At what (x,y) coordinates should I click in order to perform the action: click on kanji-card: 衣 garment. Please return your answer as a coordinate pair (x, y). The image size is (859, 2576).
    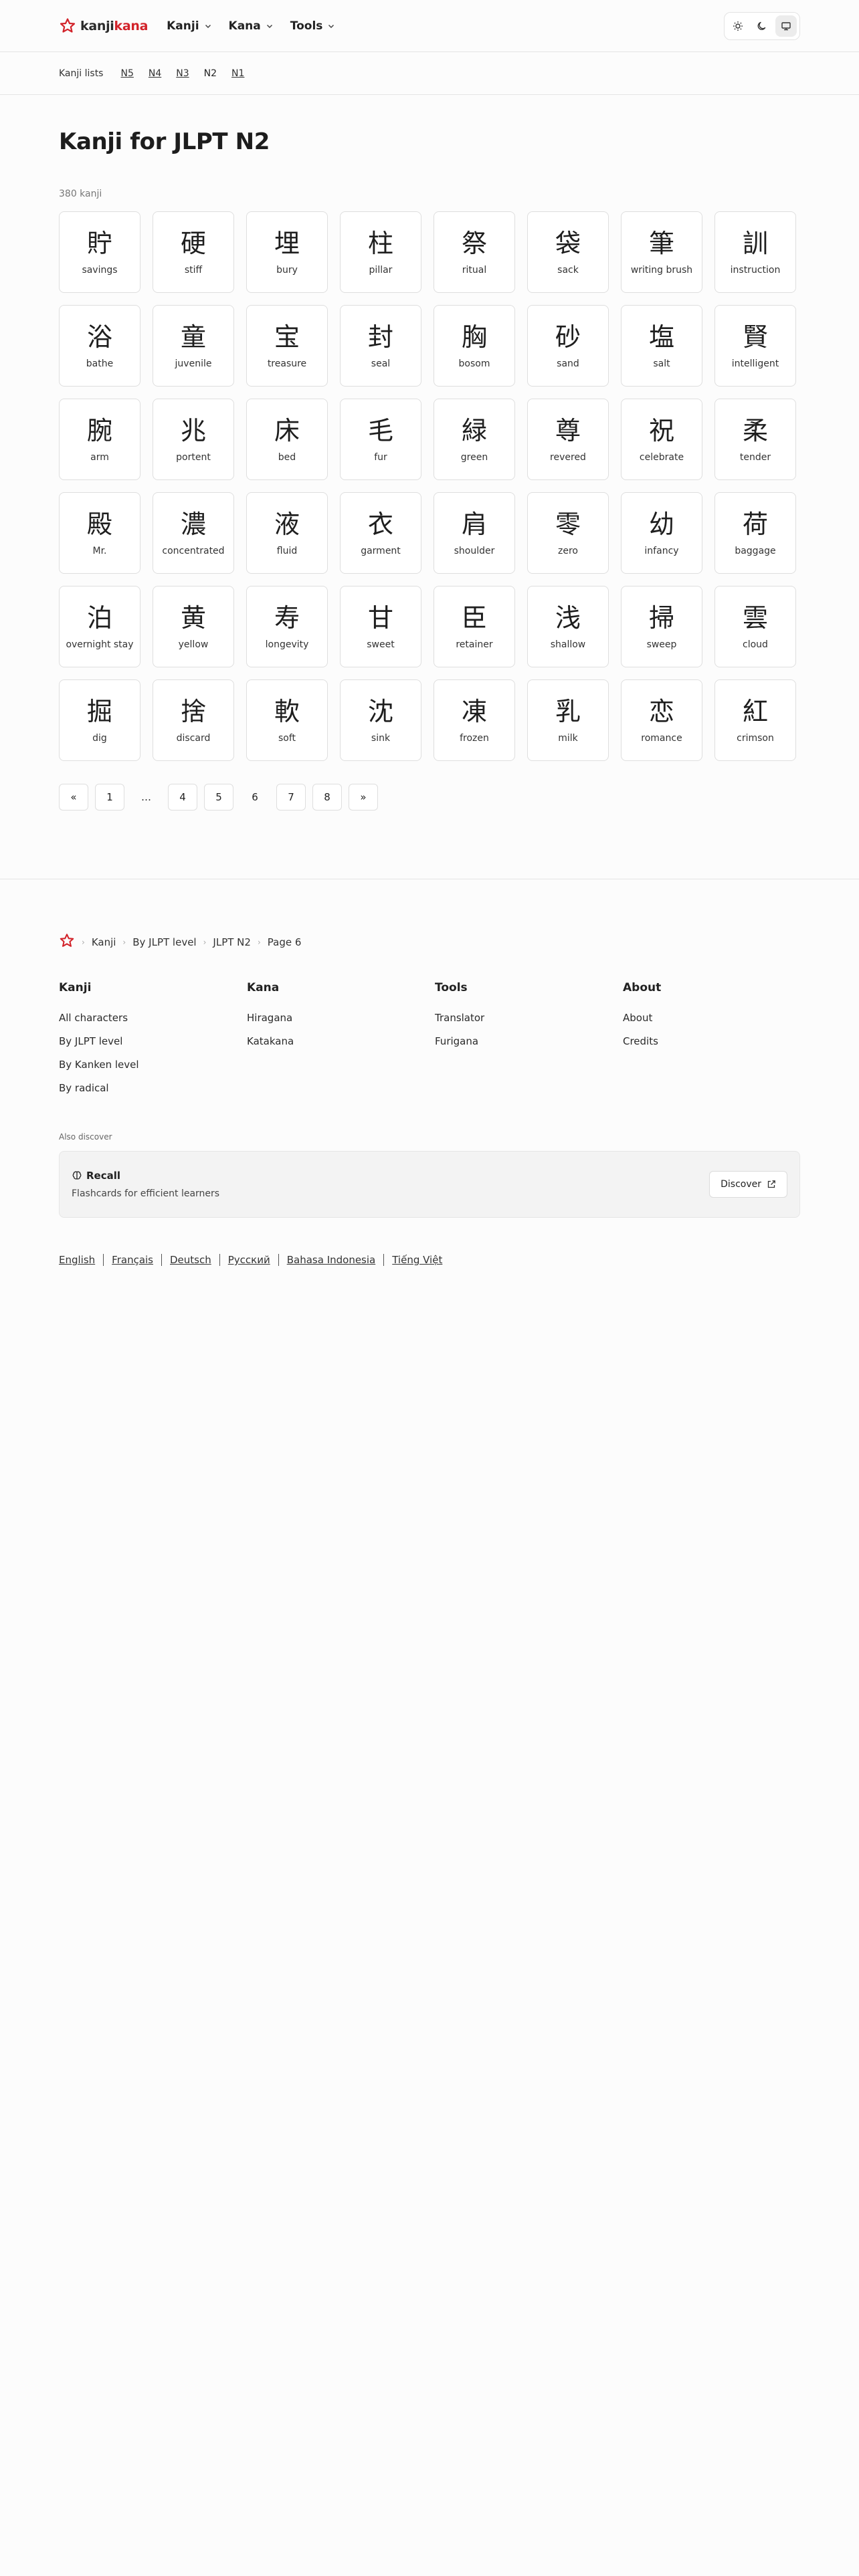
    Looking at the image, I should click on (380, 533).